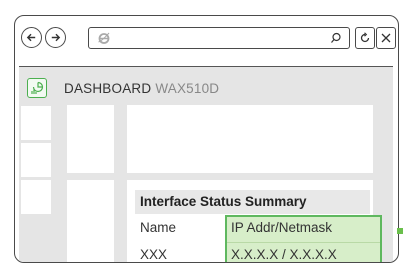  I want to click on forward-button, so click(55, 37).